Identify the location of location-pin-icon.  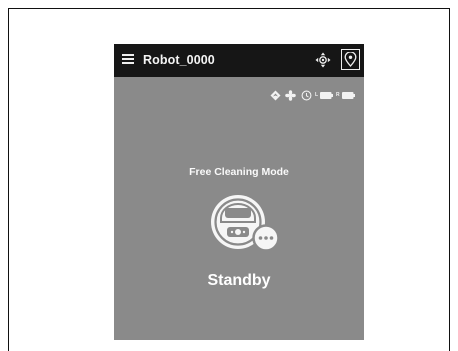
(350, 59).